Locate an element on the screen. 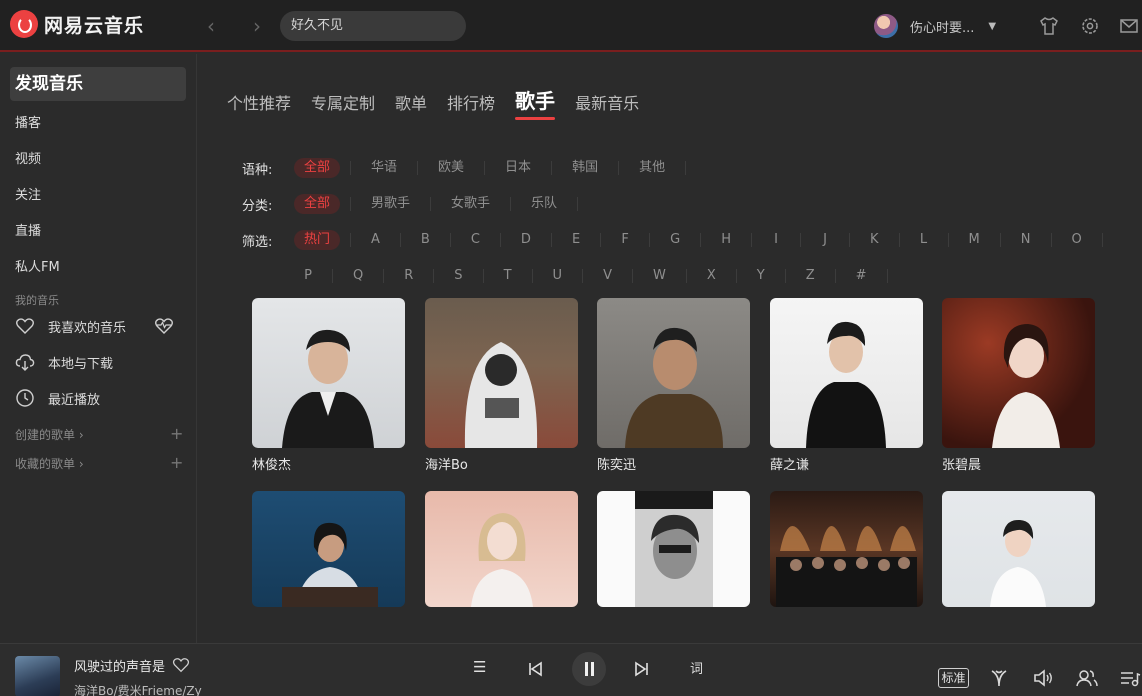 Image resolution: width=1142 pixels, height=696 pixels. filter-option: S is located at coordinates (458, 276).